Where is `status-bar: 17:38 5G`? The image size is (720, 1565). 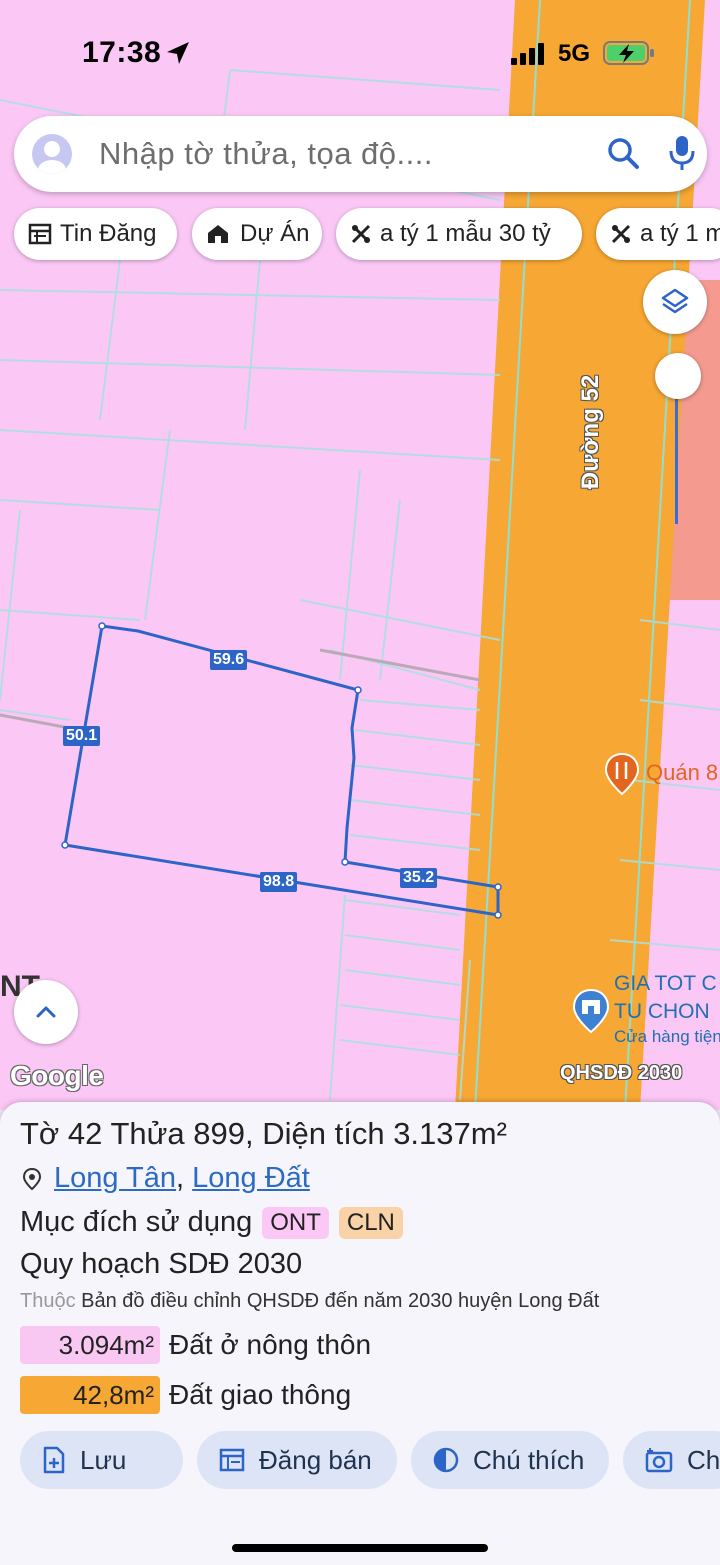
status-bar: 17:38 5G is located at coordinates (360, 50).